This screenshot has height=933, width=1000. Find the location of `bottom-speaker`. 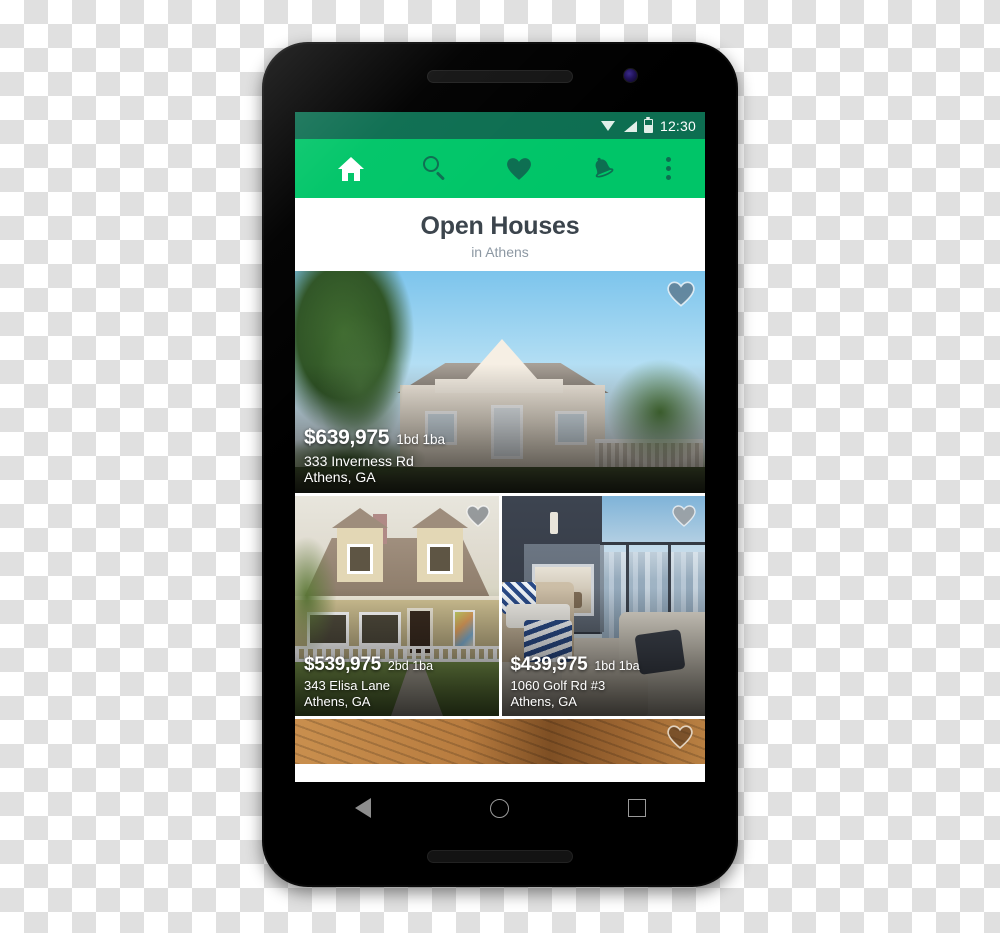

bottom-speaker is located at coordinates (500, 856).